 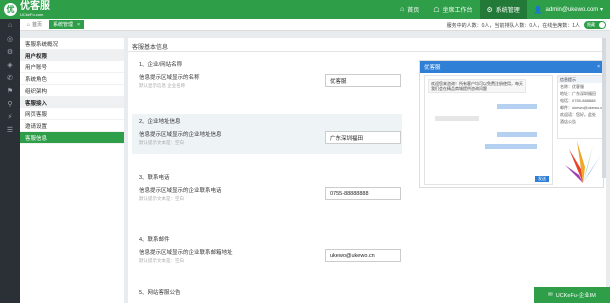 What do you see at coordinates (72, 126) in the screenshot?
I see `sidebar-item-invite-settings: 邀请设置` at bounding box center [72, 126].